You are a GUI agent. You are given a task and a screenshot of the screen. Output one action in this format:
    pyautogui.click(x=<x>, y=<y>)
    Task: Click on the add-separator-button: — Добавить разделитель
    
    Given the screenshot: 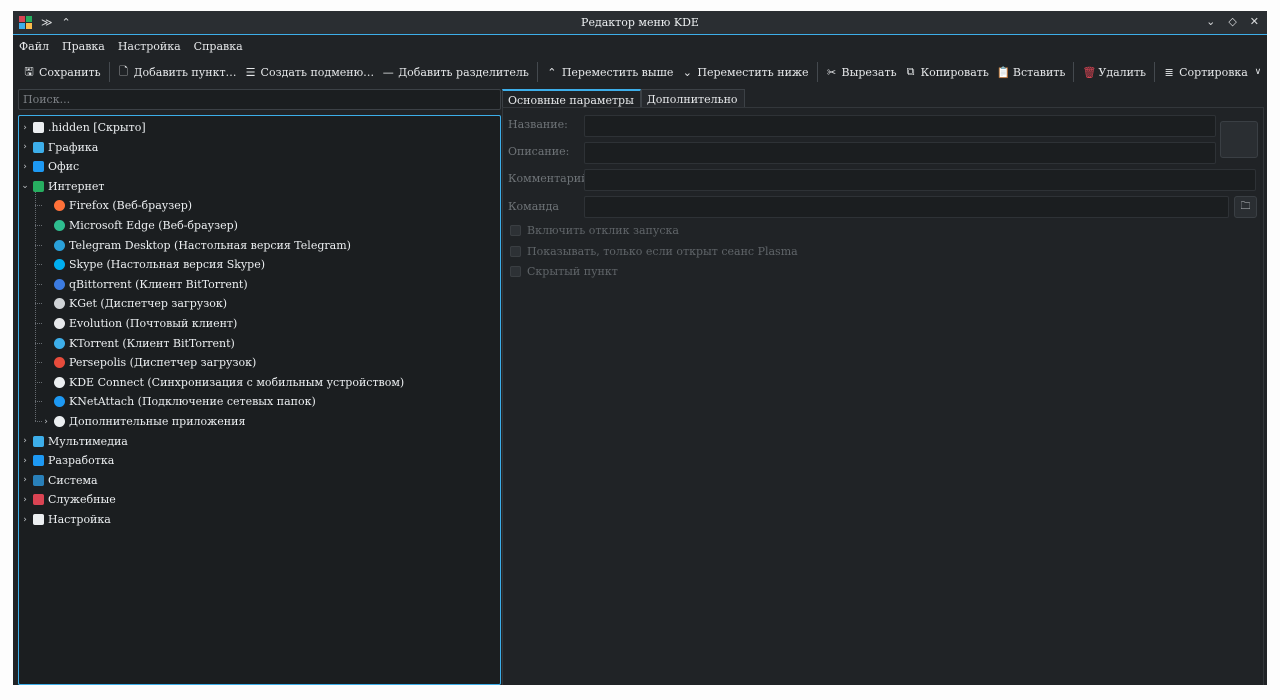 What is the action you would take?
    pyautogui.click(x=455, y=72)
    